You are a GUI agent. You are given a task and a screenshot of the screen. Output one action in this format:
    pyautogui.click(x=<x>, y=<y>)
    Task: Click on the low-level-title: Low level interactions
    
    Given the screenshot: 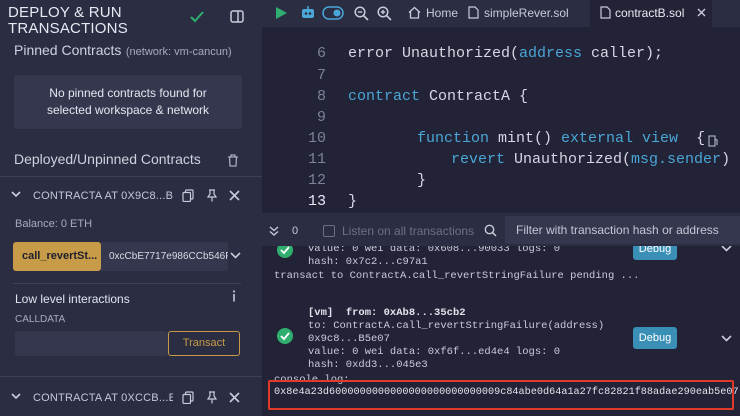 What is the action you would take?
    pyautogui.click(x=72, y=299)
    